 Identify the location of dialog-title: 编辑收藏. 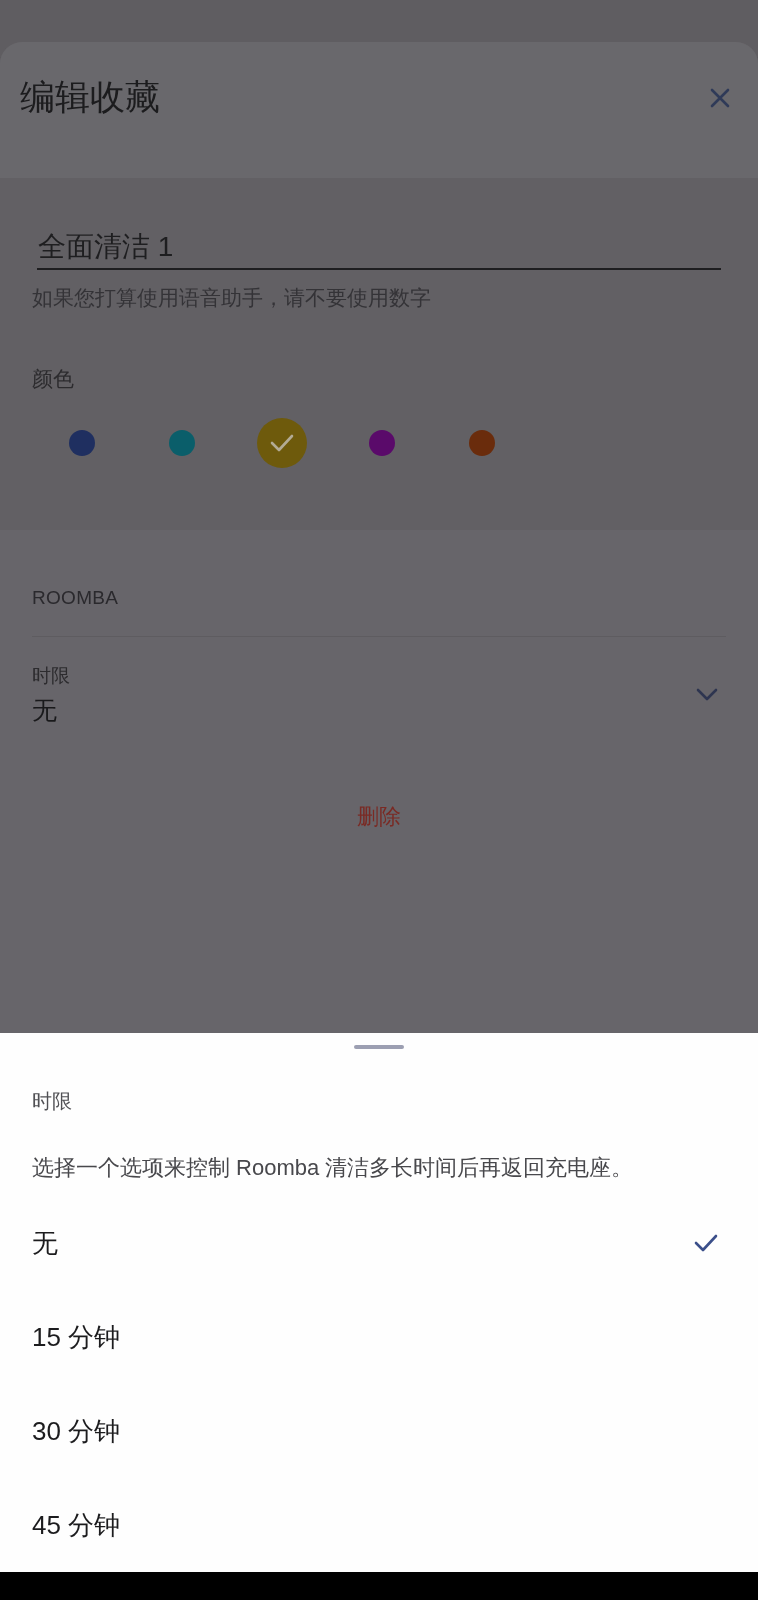
(90, 97).